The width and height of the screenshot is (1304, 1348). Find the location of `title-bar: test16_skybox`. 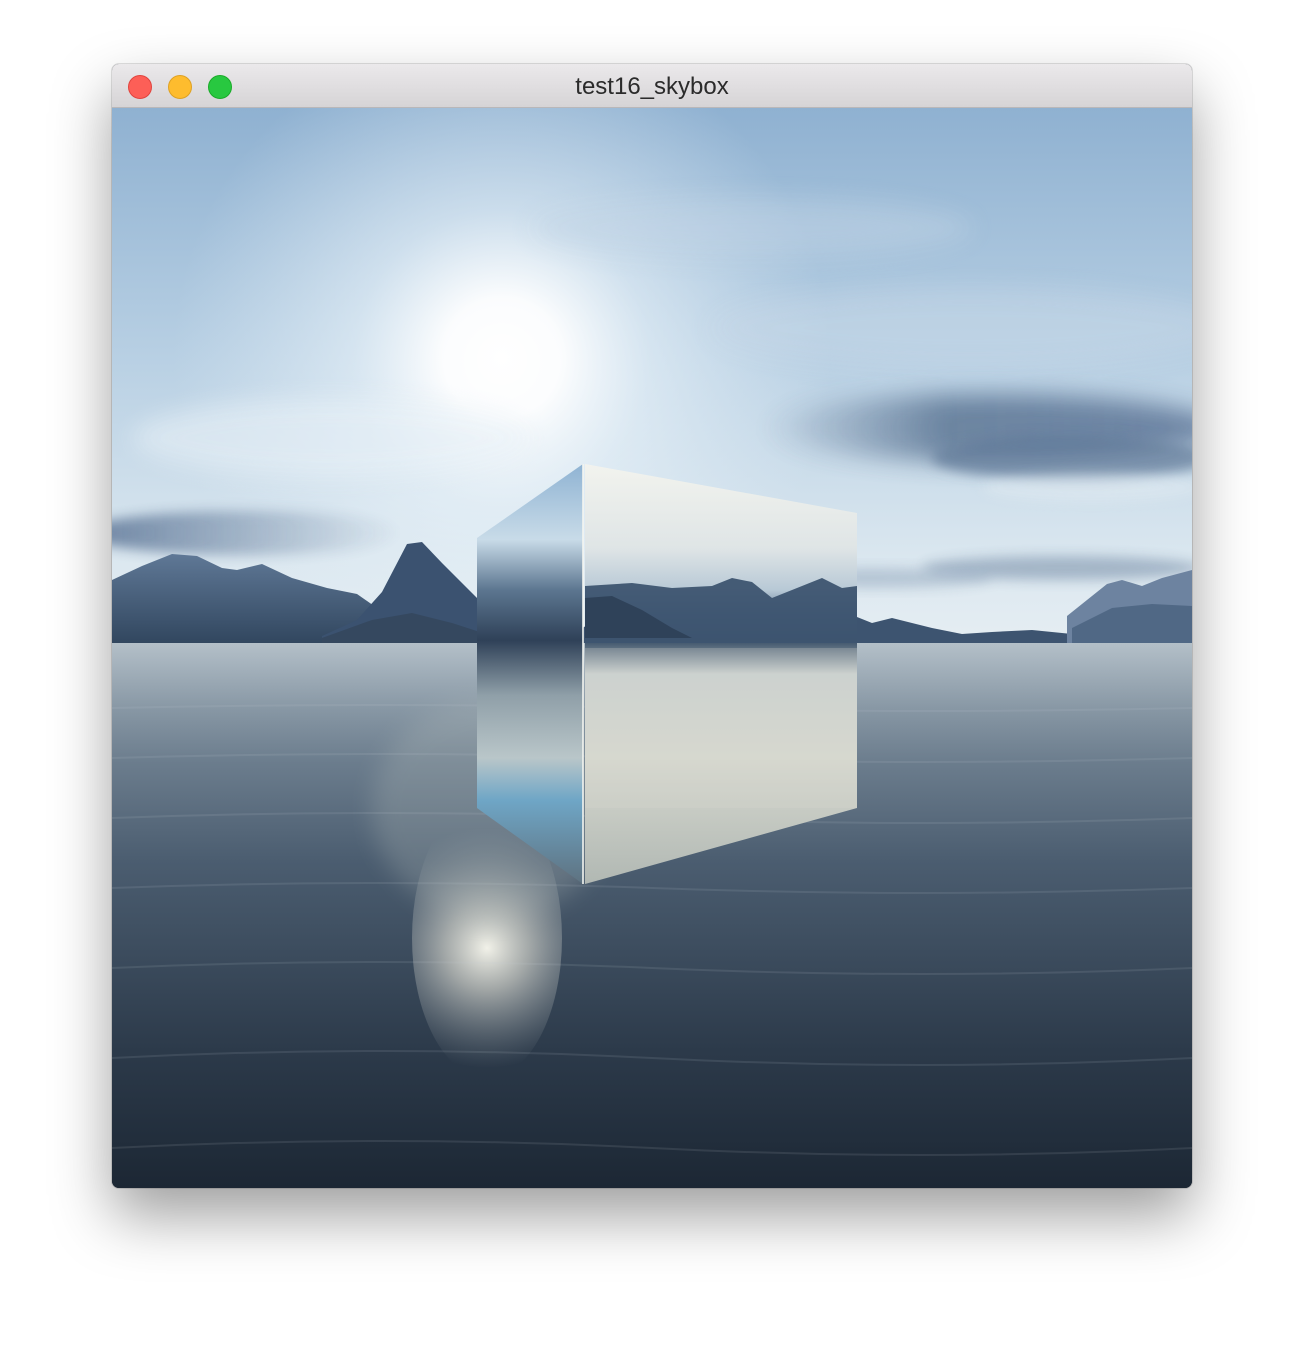

title-bar: test16_skybox is located at coordinates (652, 86).